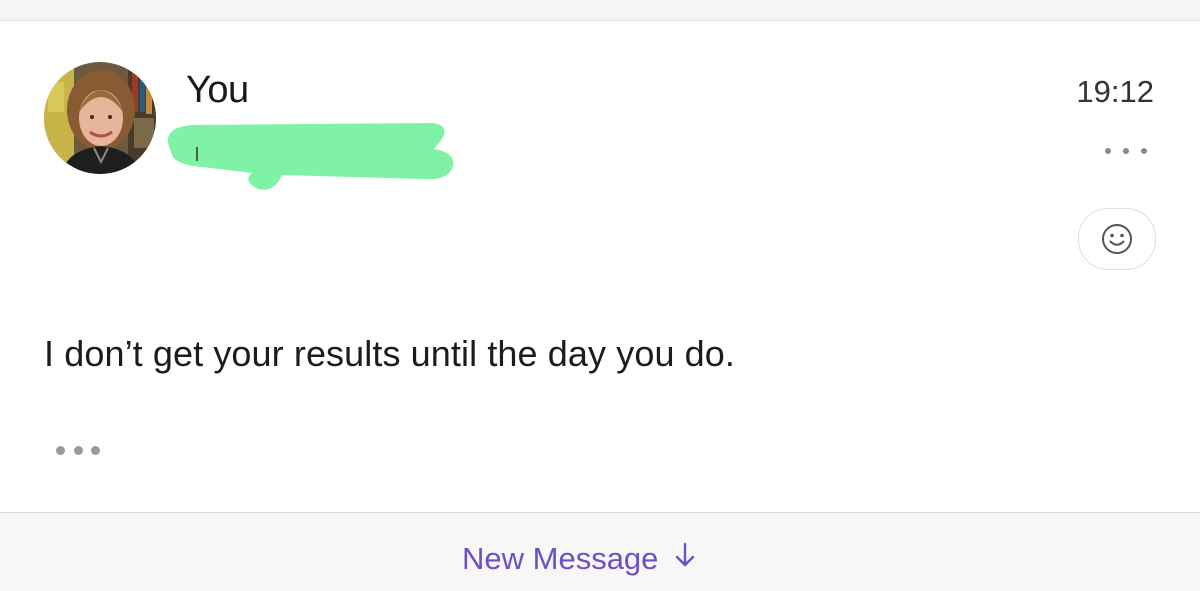  I want to click on expand-message-button, so click(78, 450).